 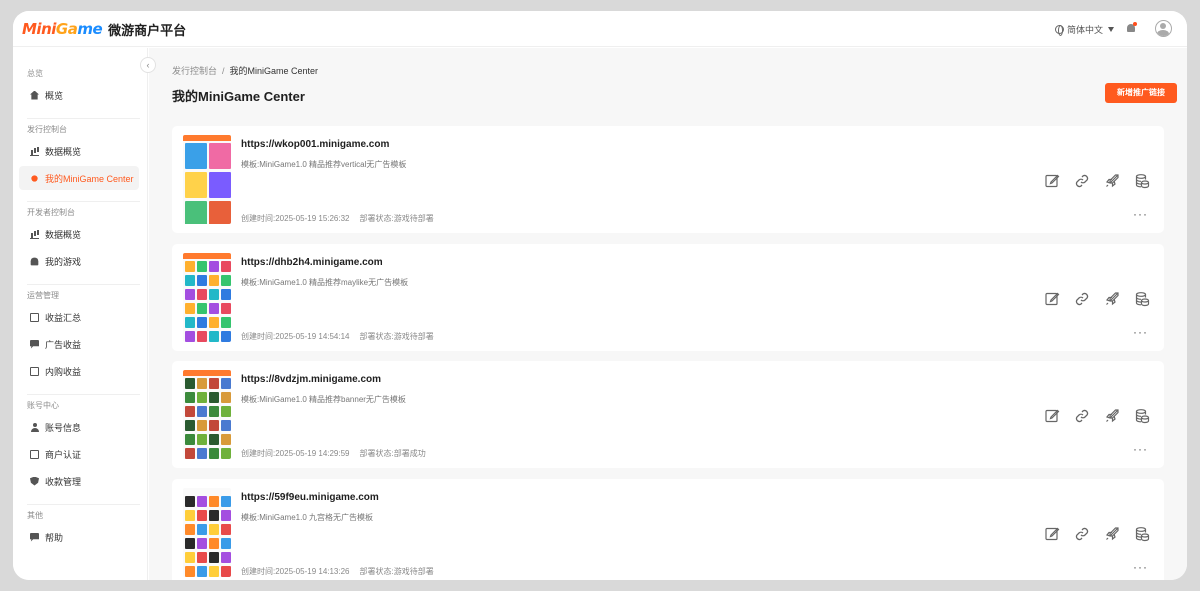 I want to click on sidebar-item: 帮助, so click(x=79, y=537).